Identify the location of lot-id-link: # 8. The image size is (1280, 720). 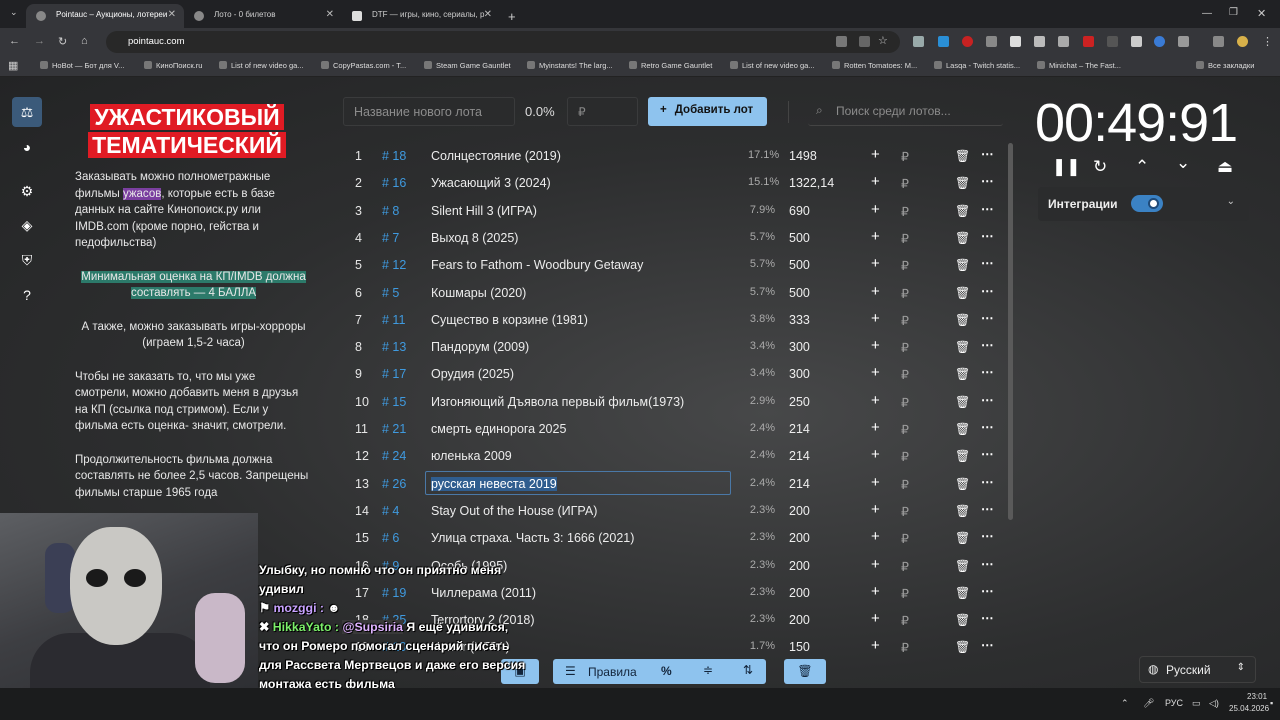
(390, 211).